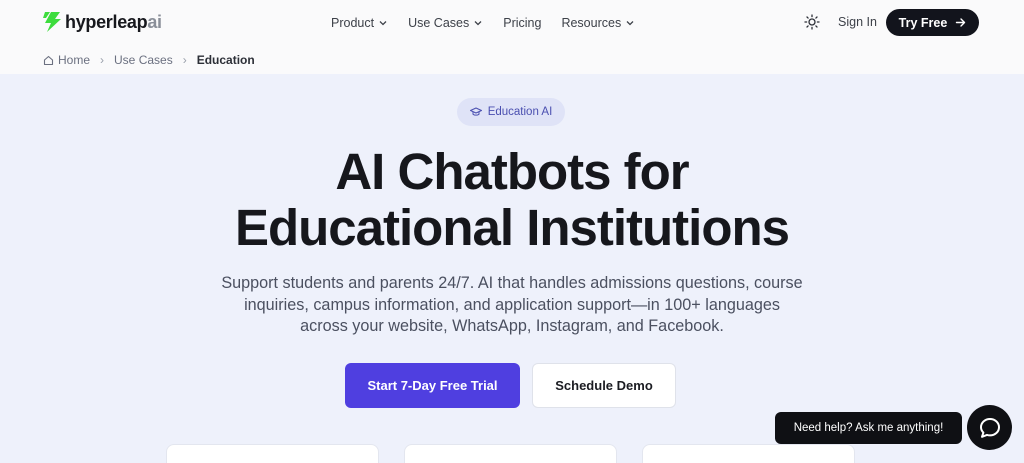 This screenshot has height=463, width=1024. What do you see at coordinates (812, 22) in the screenshot?
I see `sun-icon` at bounding box center [812, 22].